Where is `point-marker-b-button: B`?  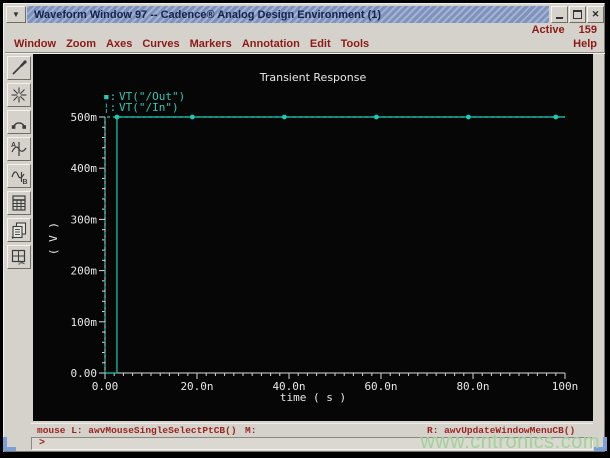
point-marker-b-button: B is located at coordinates (19, 176).